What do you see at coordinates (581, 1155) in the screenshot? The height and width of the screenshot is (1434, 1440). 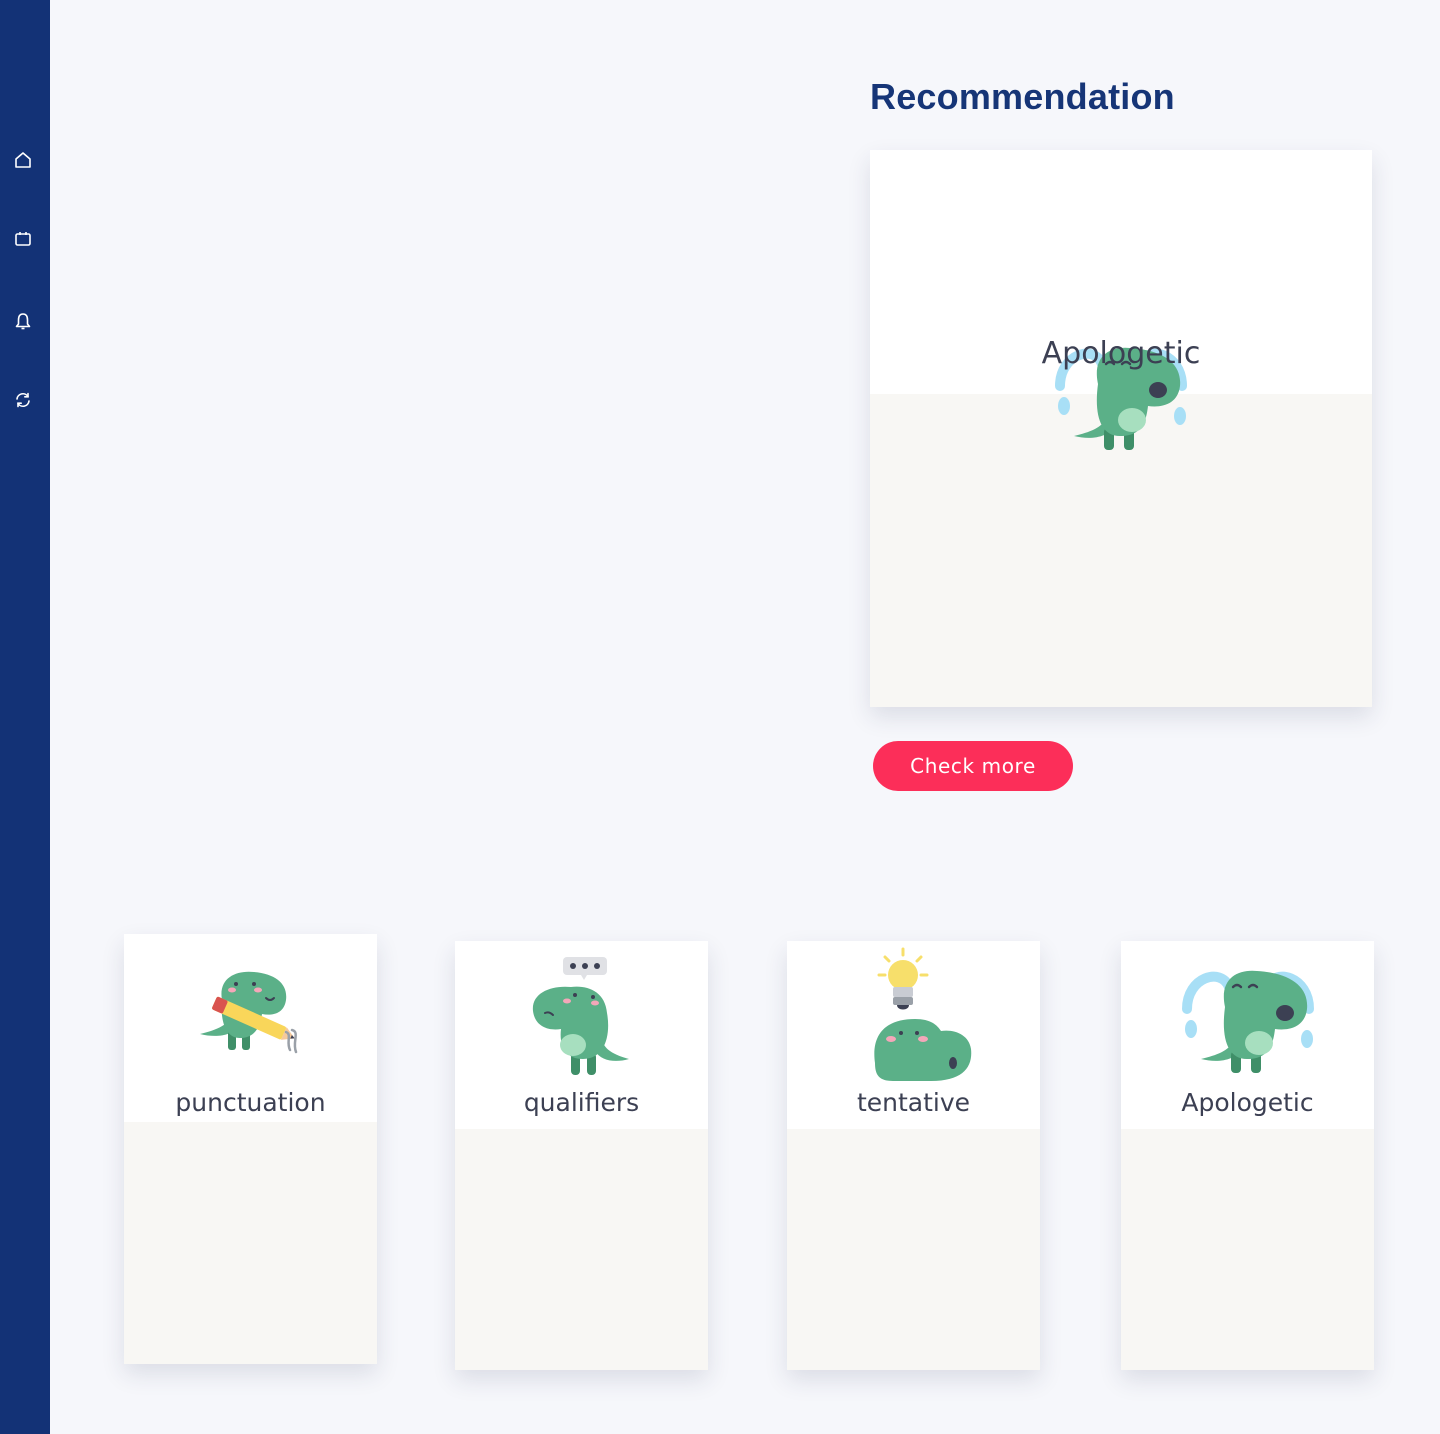 I see `category-card-qualifiers: qualifiers` at bounding box center [581, 1155].